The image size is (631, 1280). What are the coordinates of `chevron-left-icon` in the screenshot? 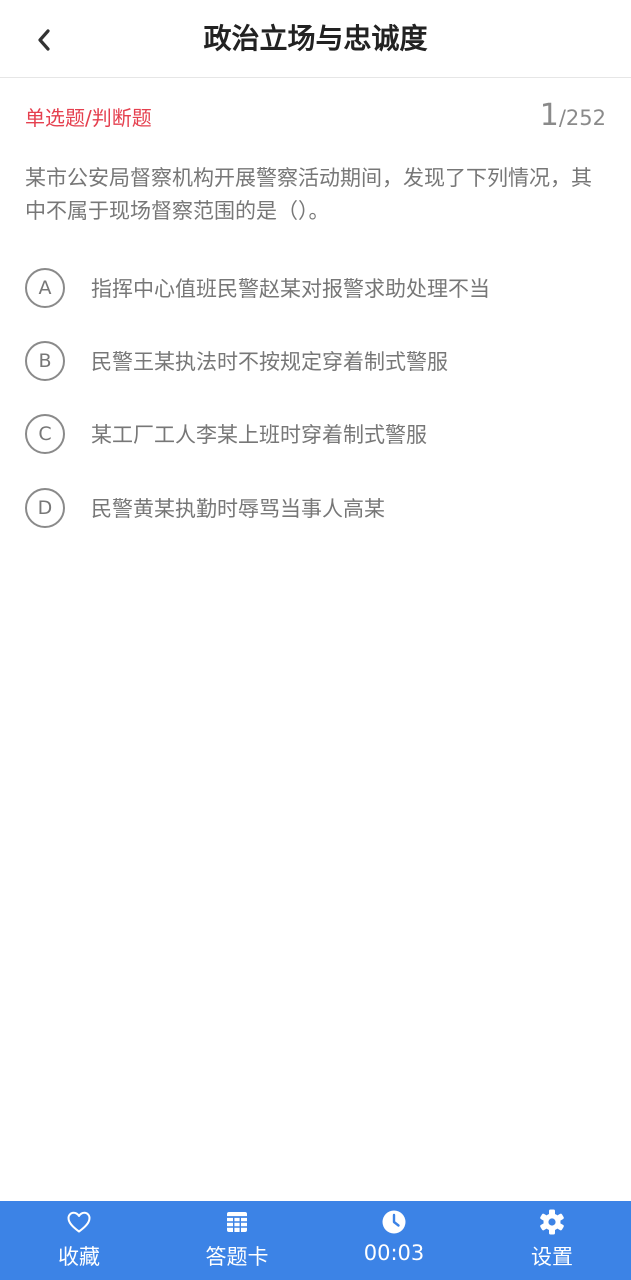 It's located at (44, 40).